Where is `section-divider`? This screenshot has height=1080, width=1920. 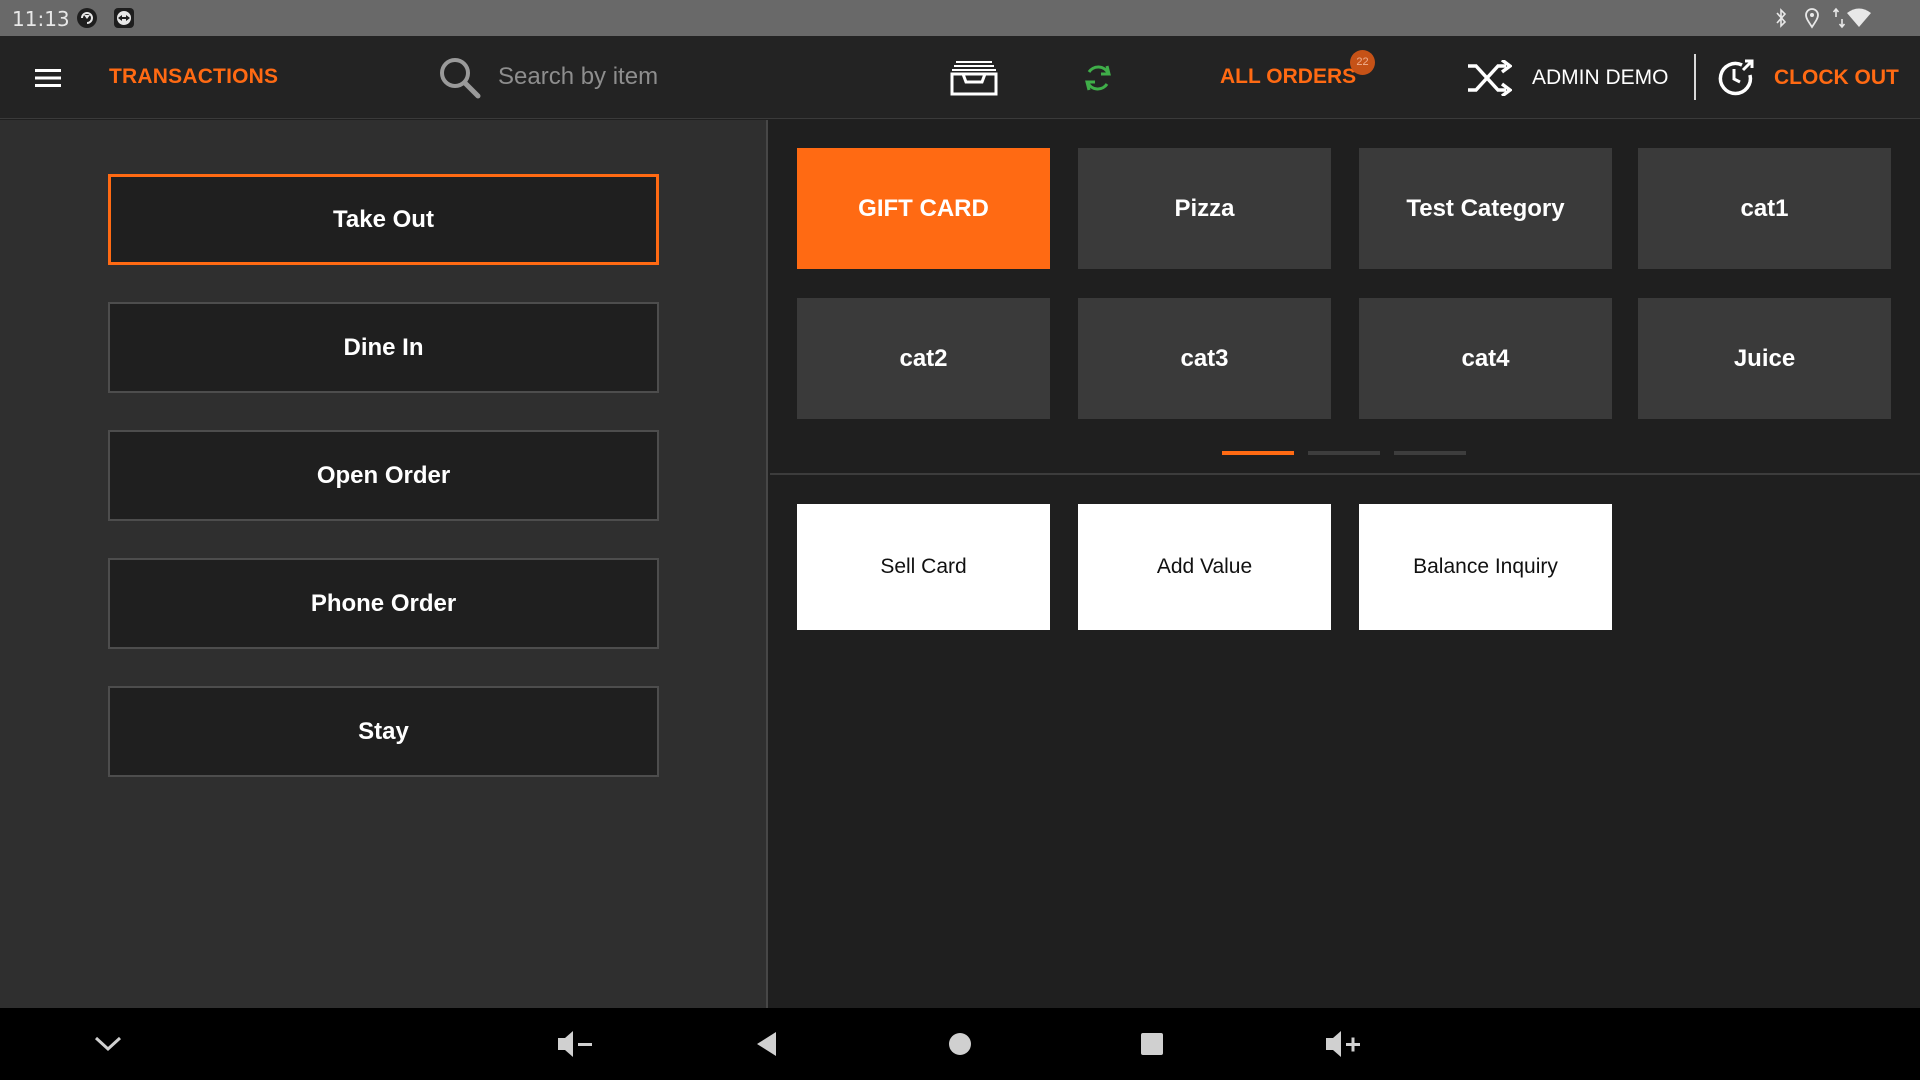
section-divider is located at coordinates (1345, 474).